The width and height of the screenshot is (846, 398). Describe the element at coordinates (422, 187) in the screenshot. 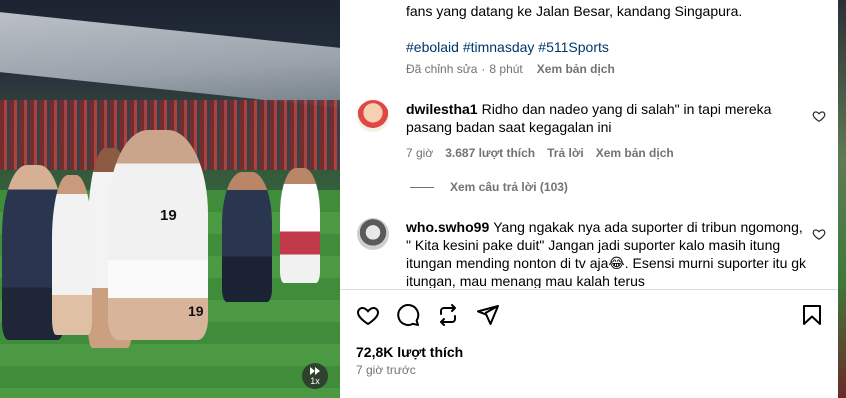

I see `replies-divider` at that location.